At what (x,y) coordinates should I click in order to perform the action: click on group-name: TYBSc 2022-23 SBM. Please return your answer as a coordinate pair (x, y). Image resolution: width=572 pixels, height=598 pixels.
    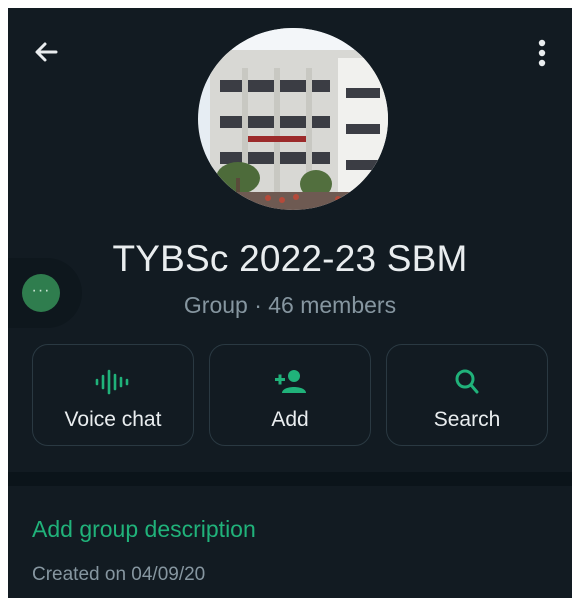
    Looking at the image, I should click on (290, 258).